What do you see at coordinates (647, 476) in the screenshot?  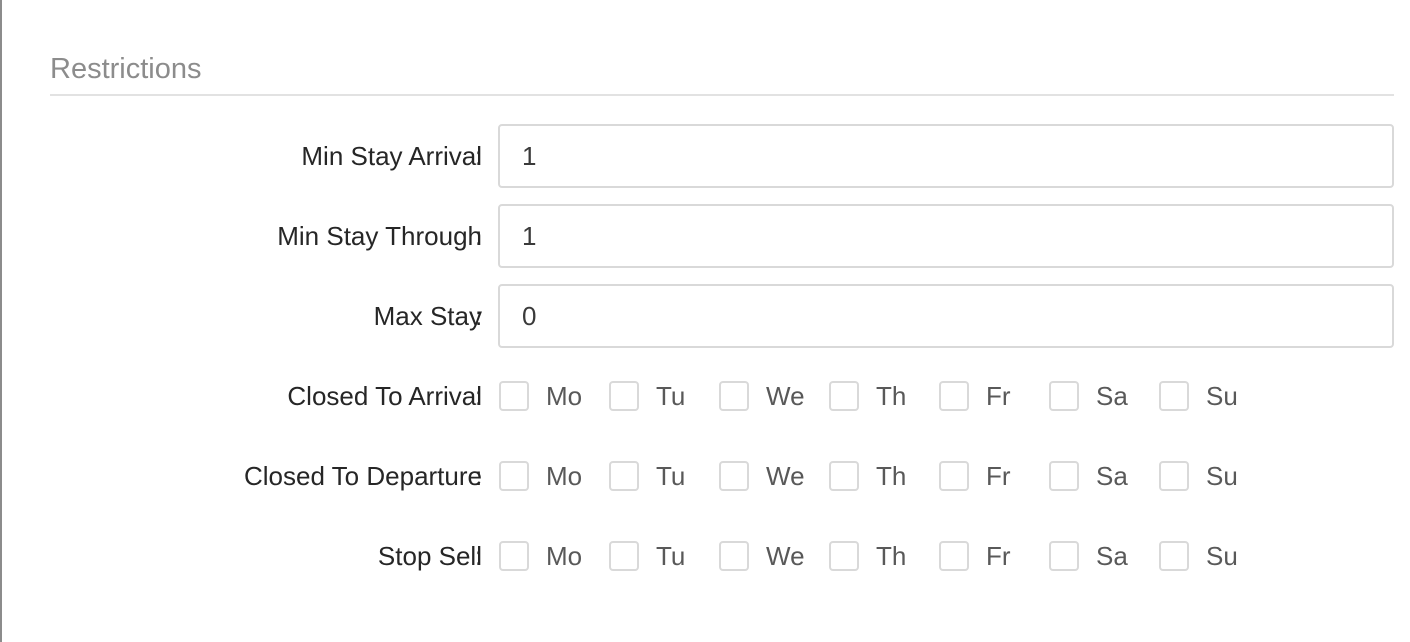 I see `closed-to-departure-day-tu: Tu` at bounding box center [647, 476].